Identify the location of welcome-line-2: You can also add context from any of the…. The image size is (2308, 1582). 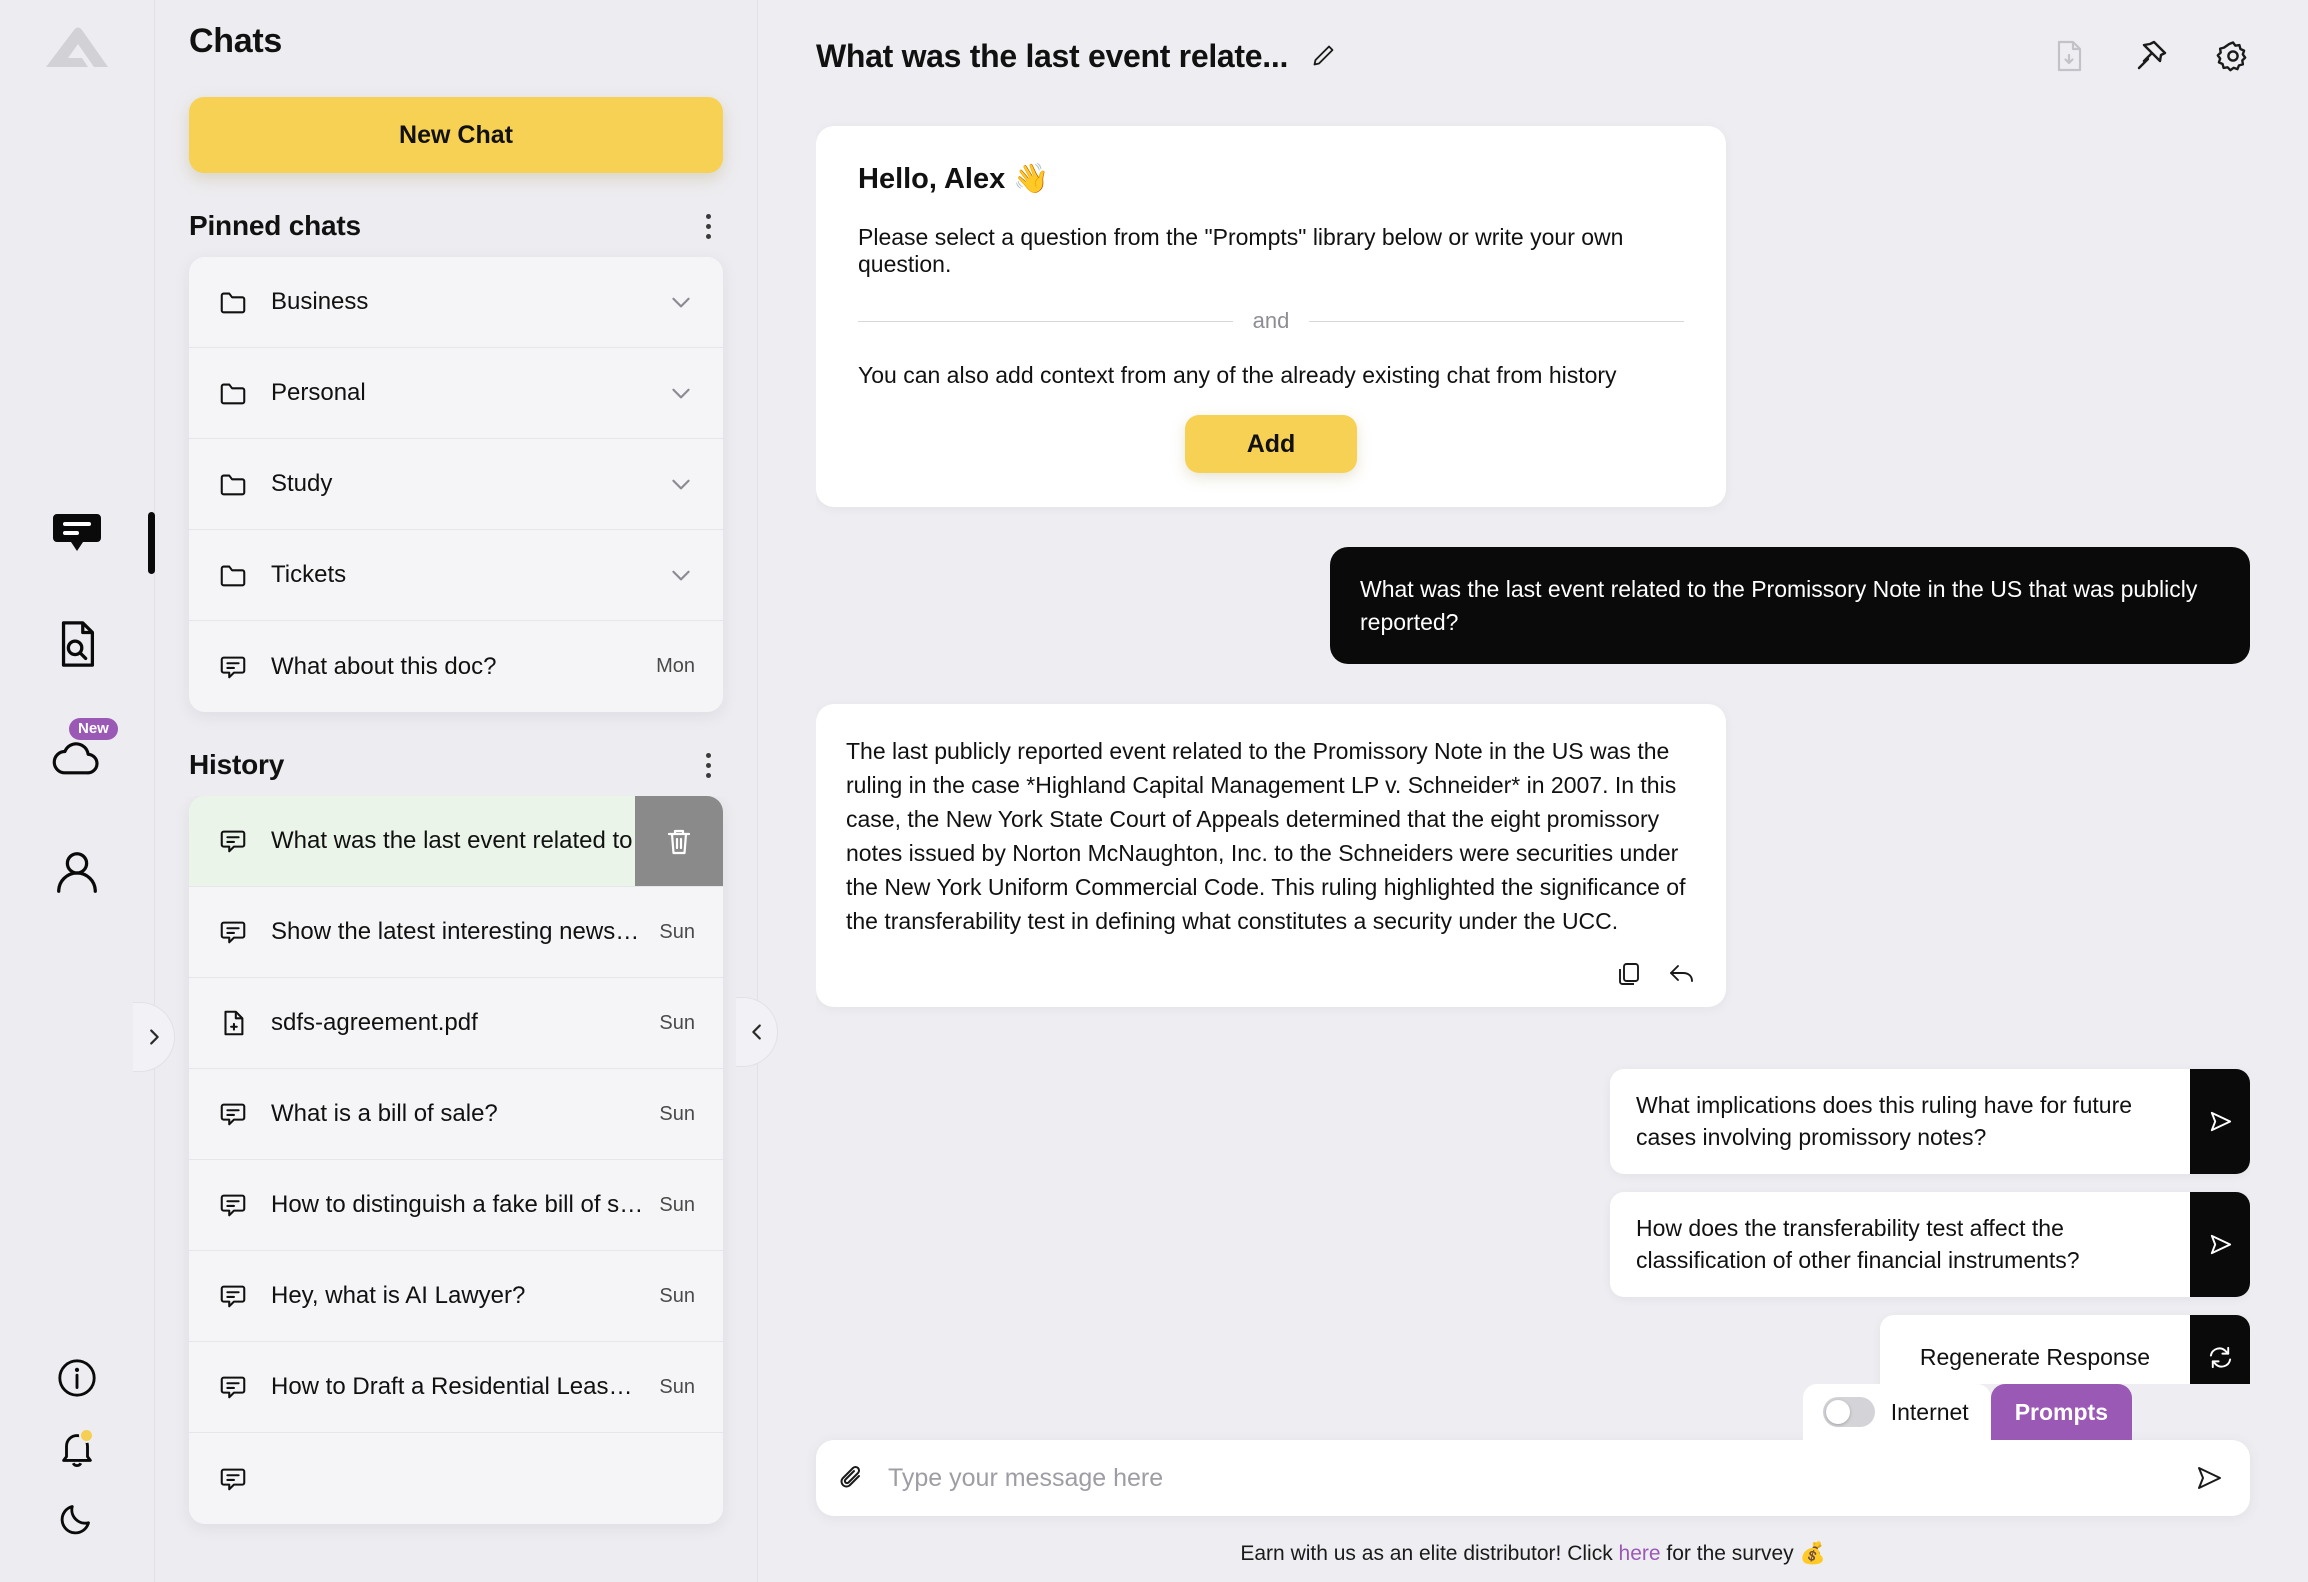
(1237, 375).